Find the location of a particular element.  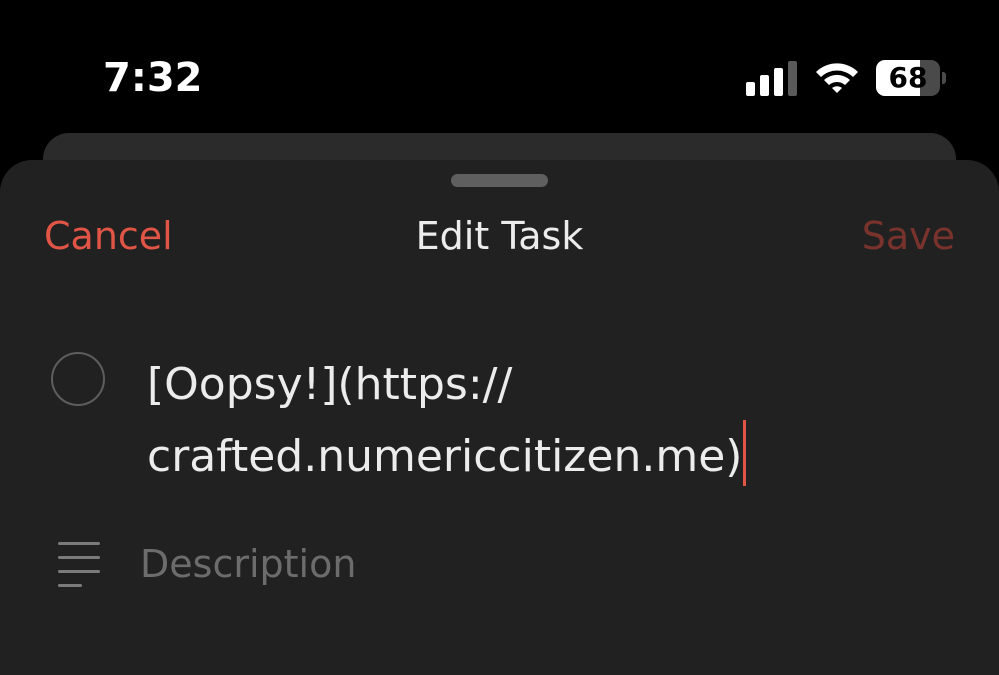

signal-icon is located at coordinates (772, 78).